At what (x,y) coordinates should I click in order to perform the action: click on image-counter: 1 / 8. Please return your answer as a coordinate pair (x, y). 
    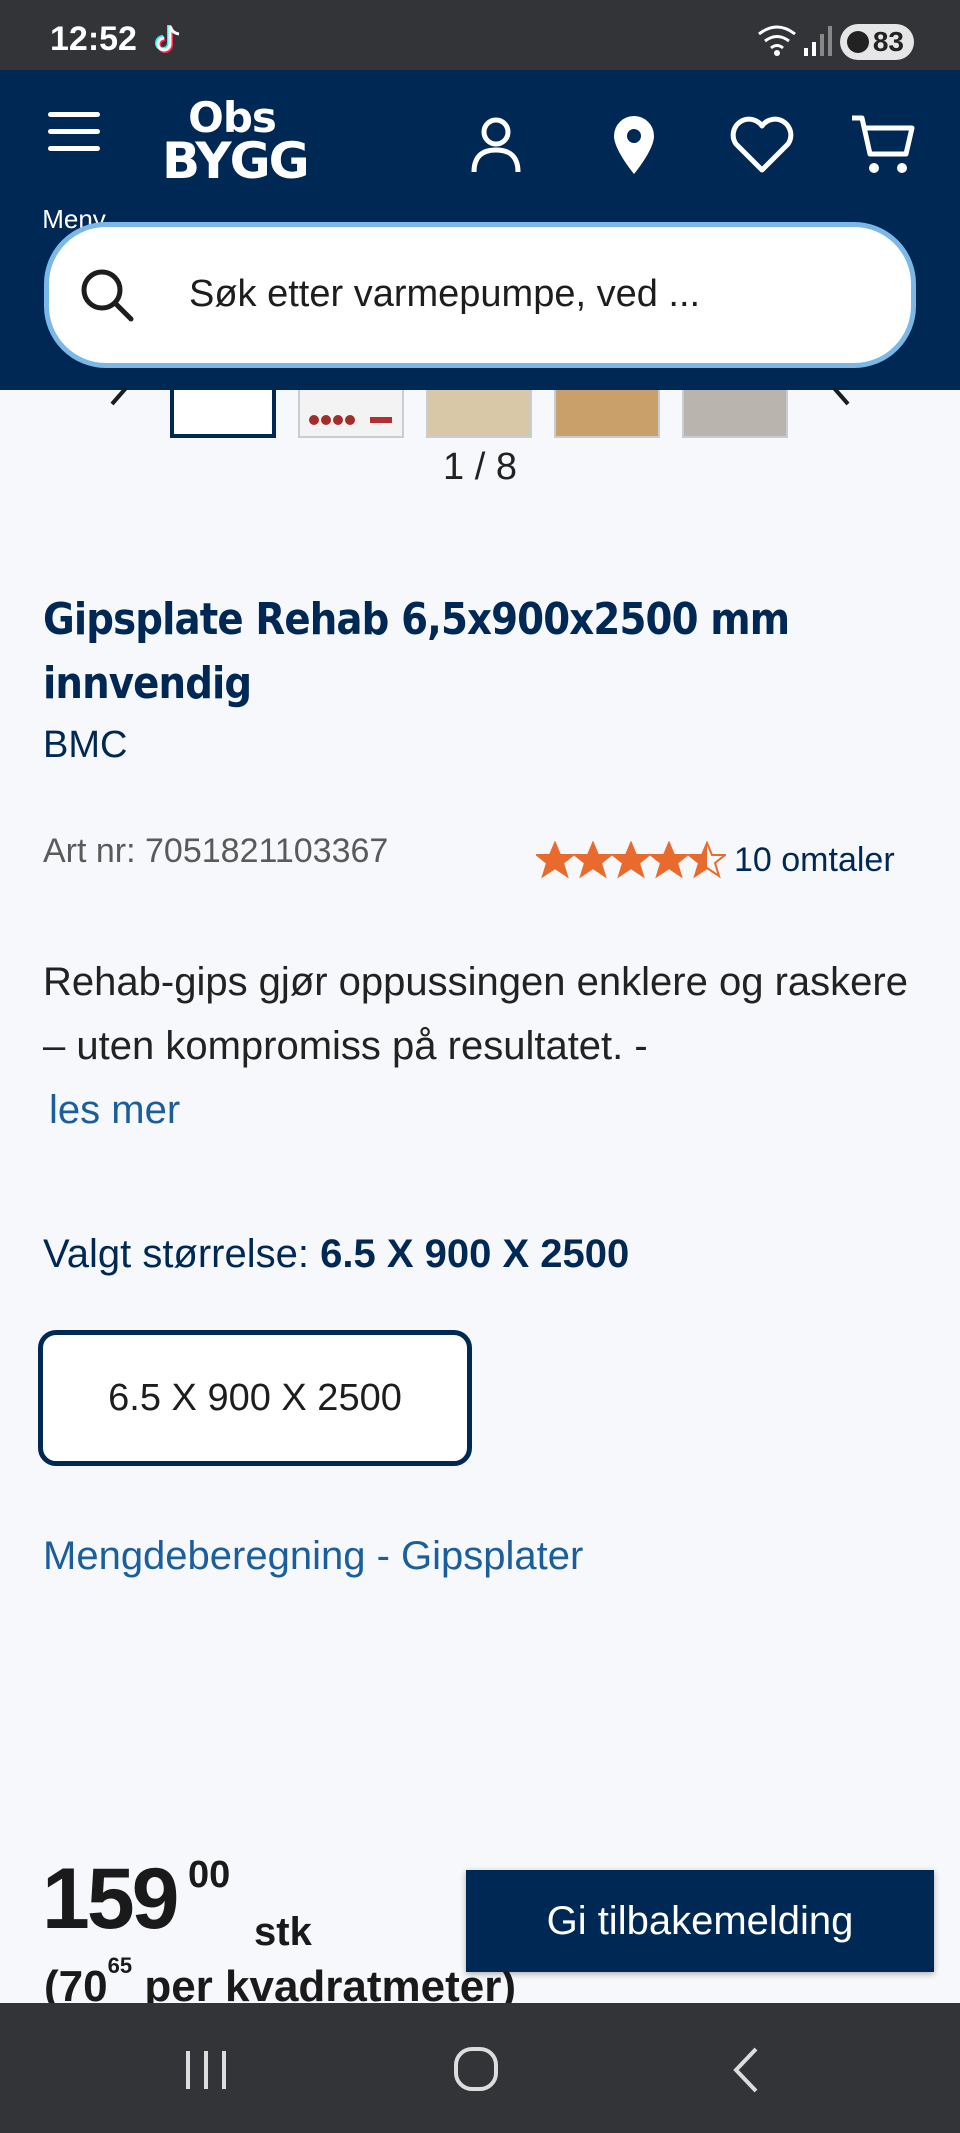
    Looking at the image, I should click on (480, 467).